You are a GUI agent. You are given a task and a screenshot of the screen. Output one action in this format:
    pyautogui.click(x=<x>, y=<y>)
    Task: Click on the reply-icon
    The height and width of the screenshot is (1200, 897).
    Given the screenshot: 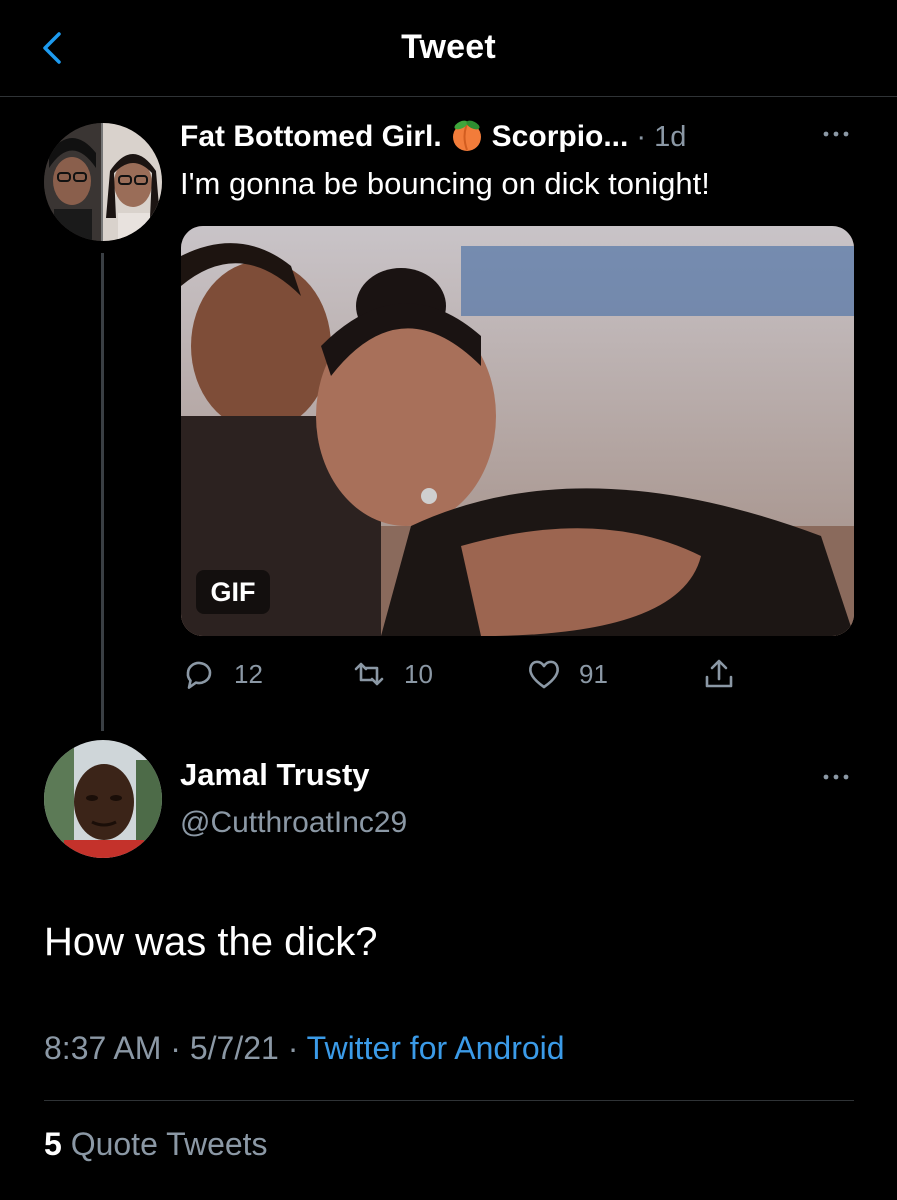 What is the action you would take?
    pyautogui.click(x=199, y=675)
    